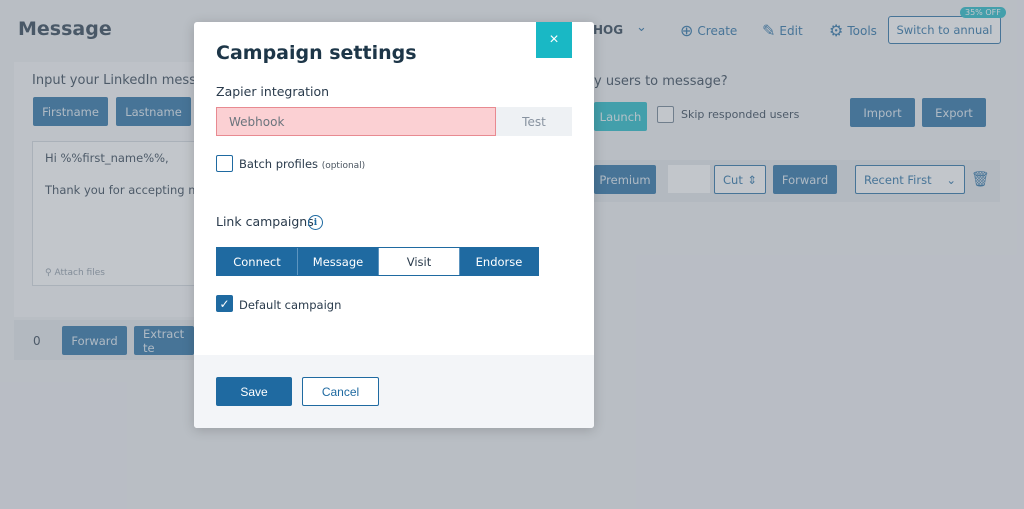  What do you see at coordinates (224, 163) in the screenshot?
I see `batch-profiles-checkbox` at bounding box center [224, 163].